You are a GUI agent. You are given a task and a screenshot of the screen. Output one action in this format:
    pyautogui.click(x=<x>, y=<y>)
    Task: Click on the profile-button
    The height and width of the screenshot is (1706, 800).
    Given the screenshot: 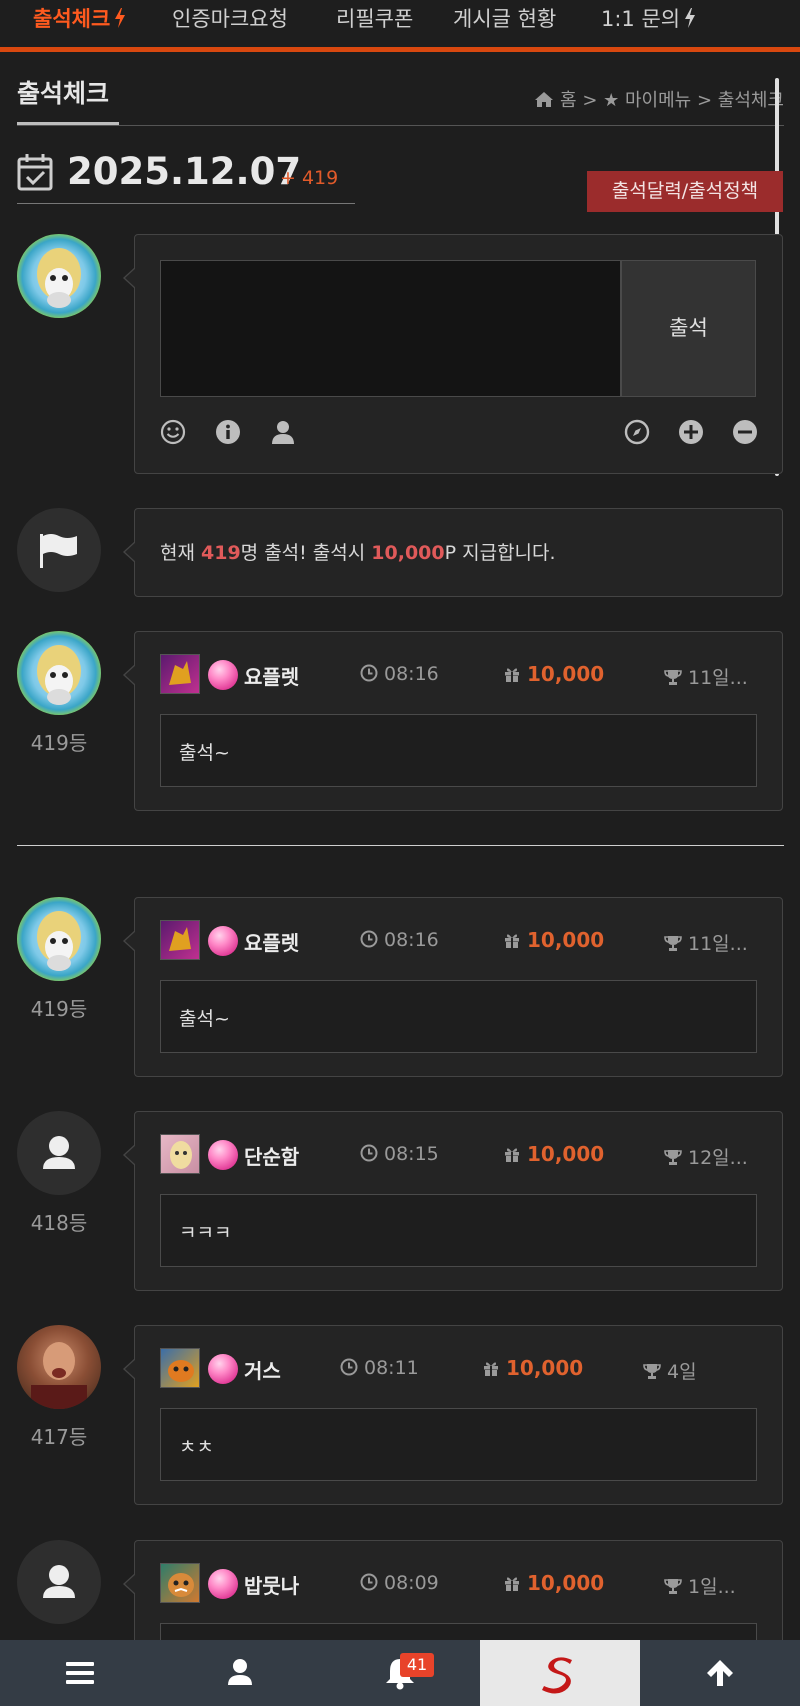 What is the action you would take?
    pyautogui.click(x=240, y=1673)
    